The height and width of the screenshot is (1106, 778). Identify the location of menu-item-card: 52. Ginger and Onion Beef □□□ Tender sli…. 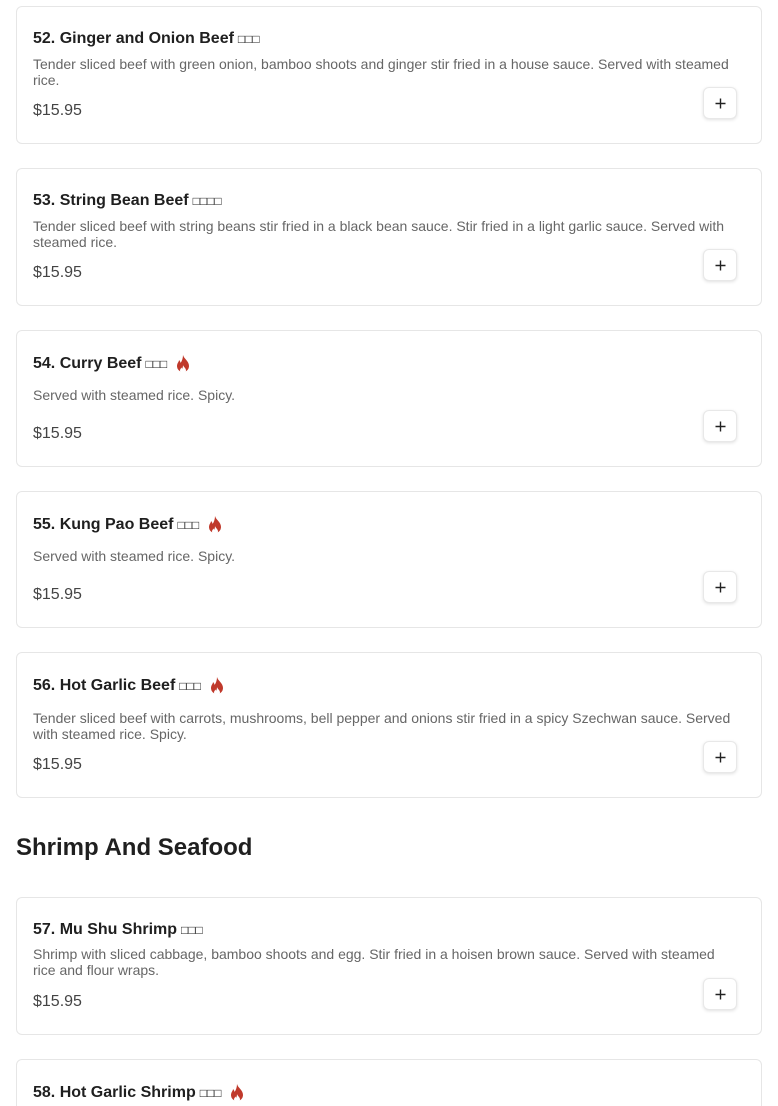
(389, 75).